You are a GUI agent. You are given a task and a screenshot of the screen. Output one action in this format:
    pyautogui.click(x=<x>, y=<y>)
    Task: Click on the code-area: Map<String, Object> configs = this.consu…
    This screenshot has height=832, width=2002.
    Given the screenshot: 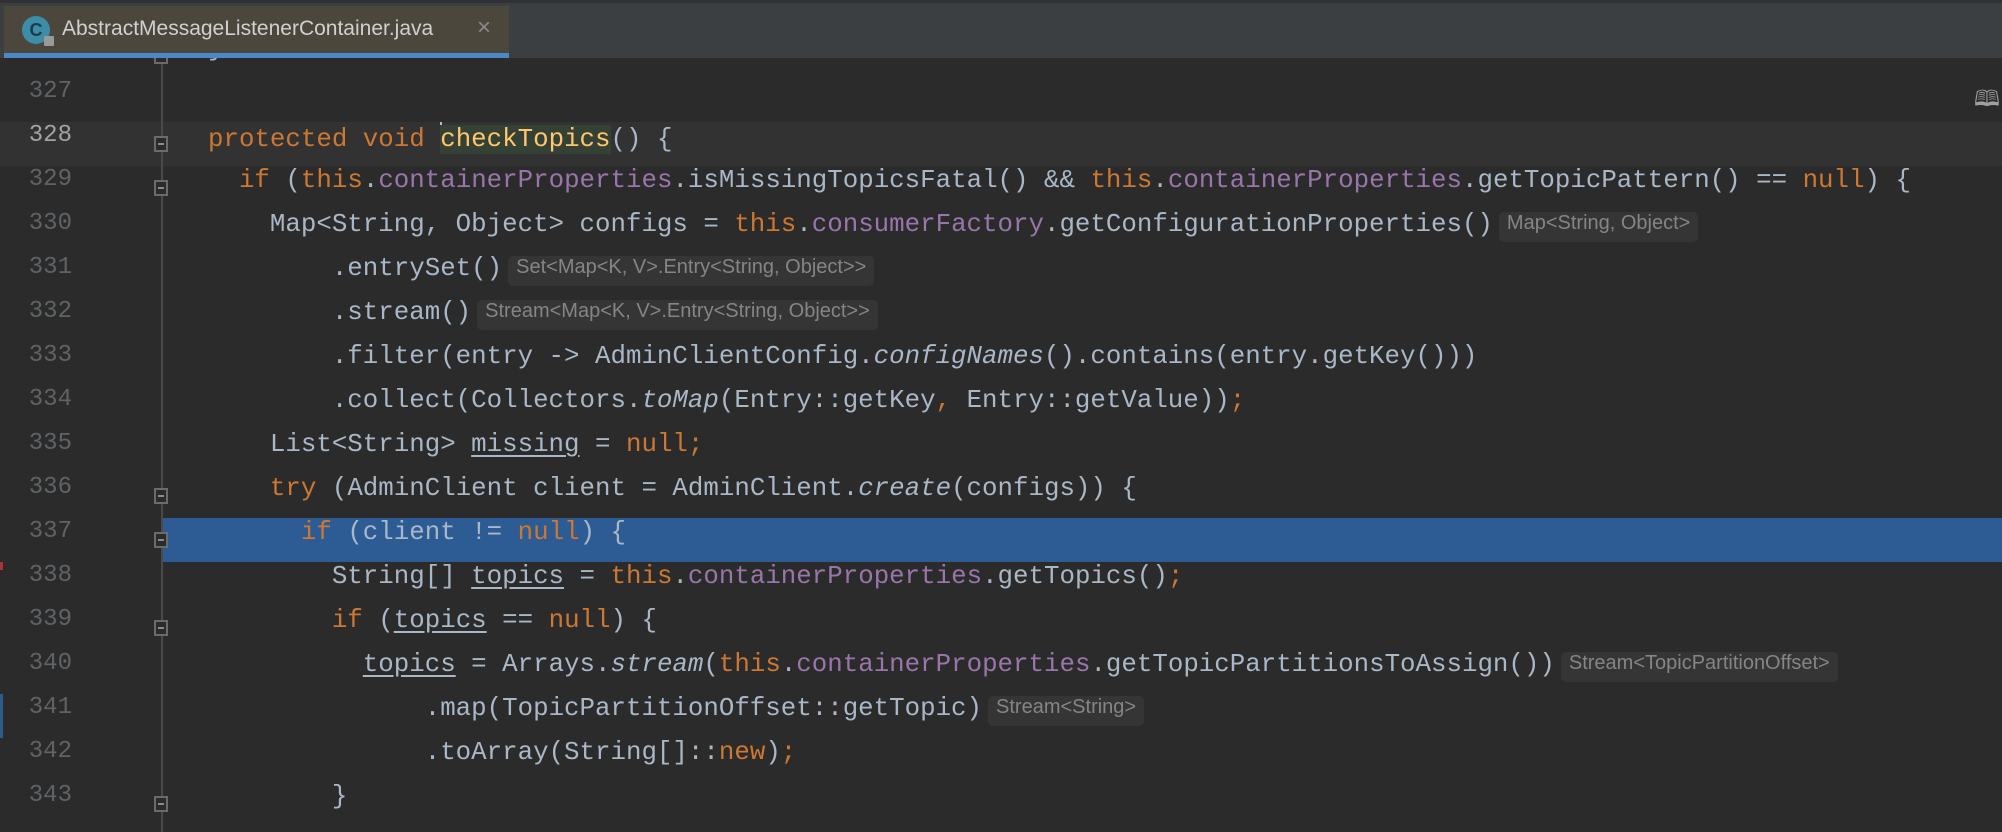 What is the action you would take?
    pyautogui.click(x=1082, y=232)
    